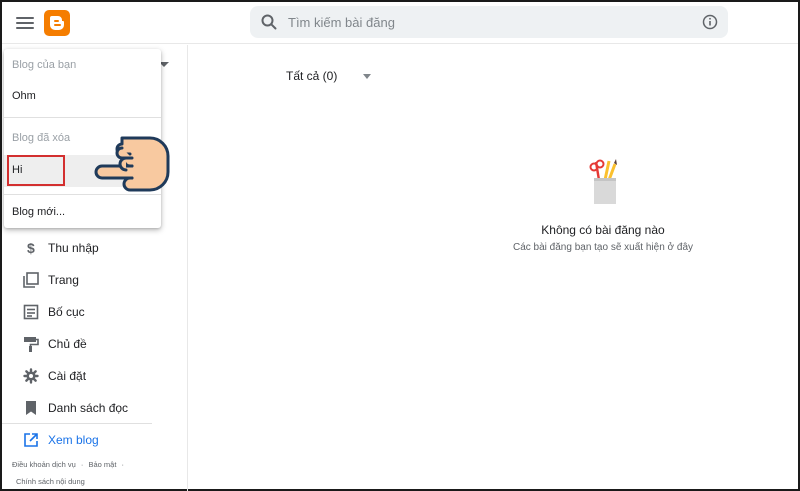 The height and width of the screenshot is (491, 800). Describe the element at coordinates (57, 23) in the screenshot. I see `blogger-logo-icon` at that location.